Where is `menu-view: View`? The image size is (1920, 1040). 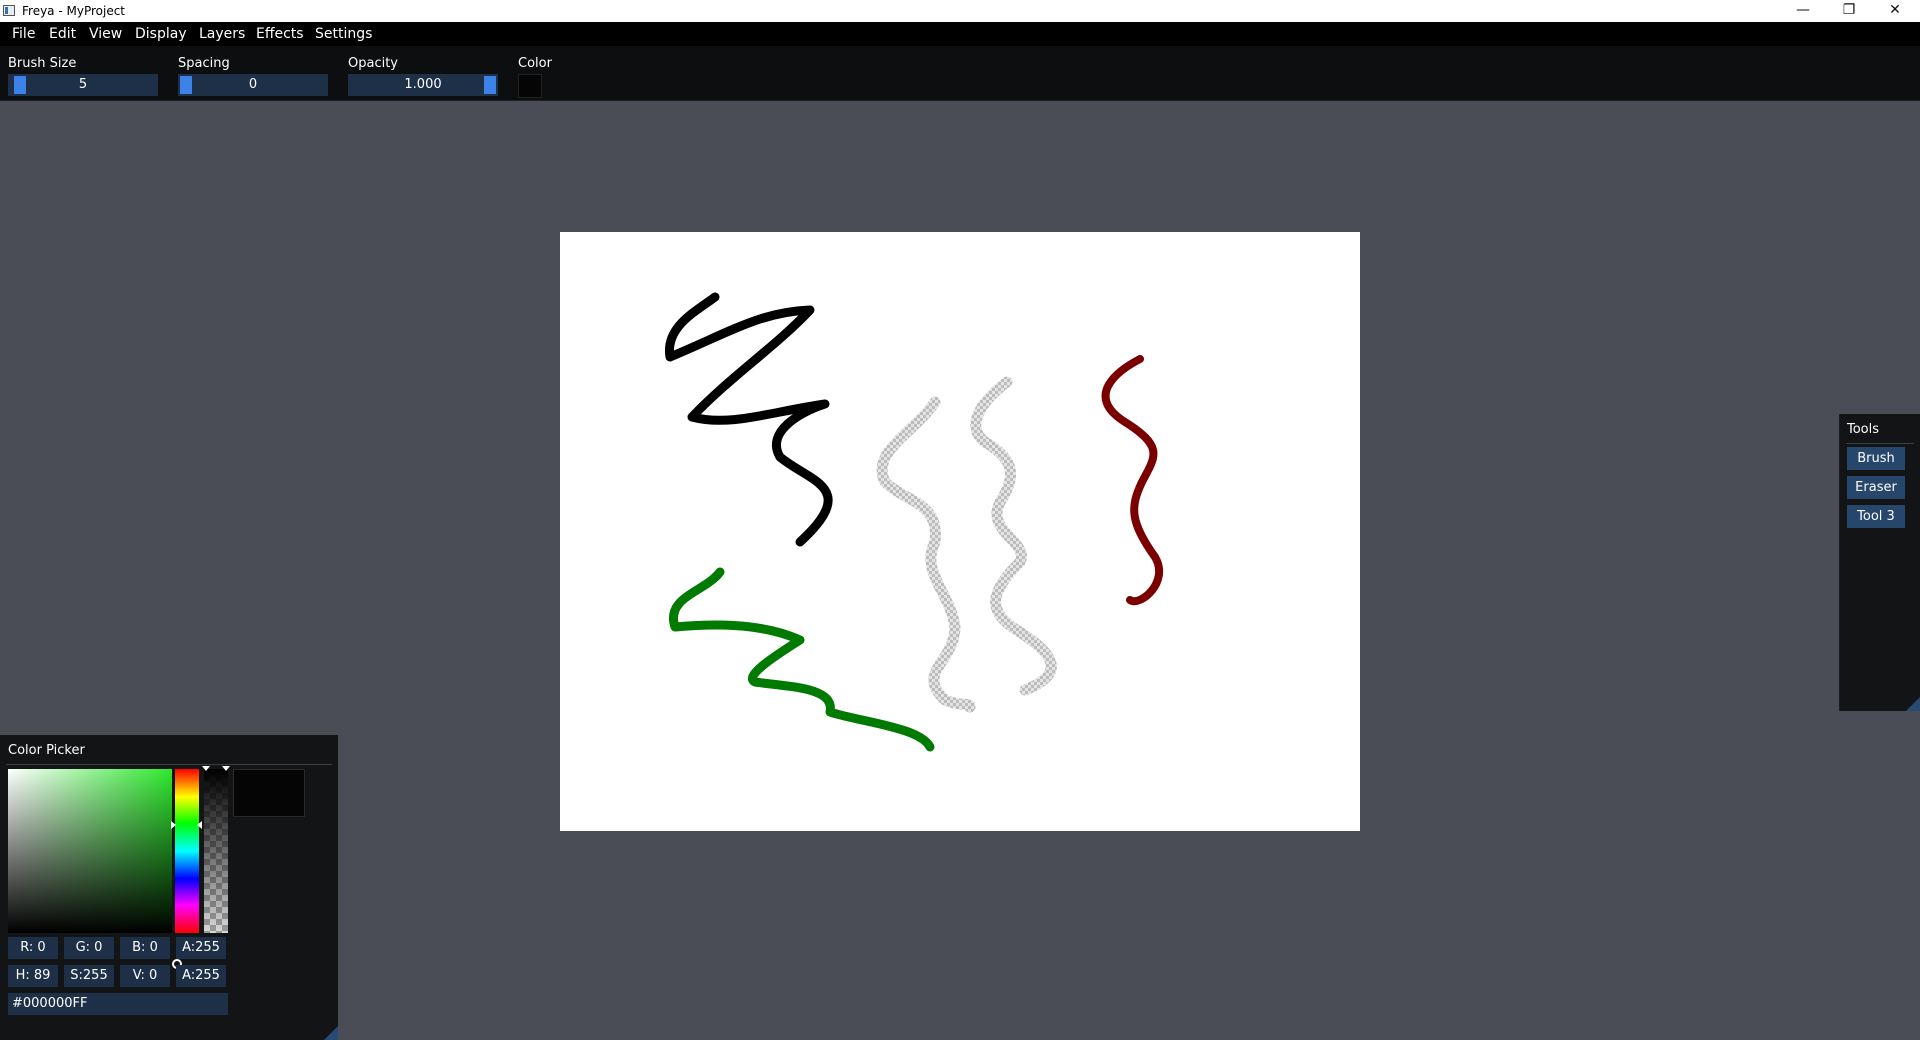
menu-view: View is located at coordinates (105, 34).